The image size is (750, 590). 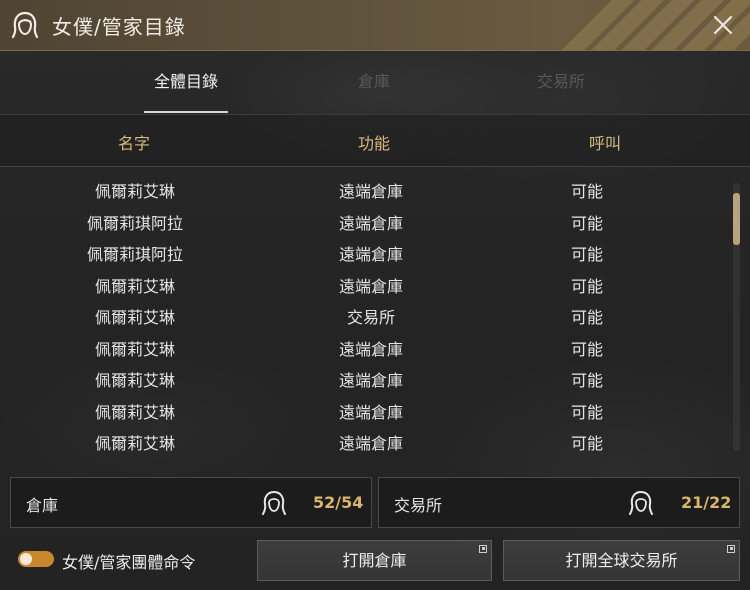 What do you see at coordinates (561, 80) in the screenshot?
I see `tab-marketplace: 交易所` at bounding box center [561, 80].